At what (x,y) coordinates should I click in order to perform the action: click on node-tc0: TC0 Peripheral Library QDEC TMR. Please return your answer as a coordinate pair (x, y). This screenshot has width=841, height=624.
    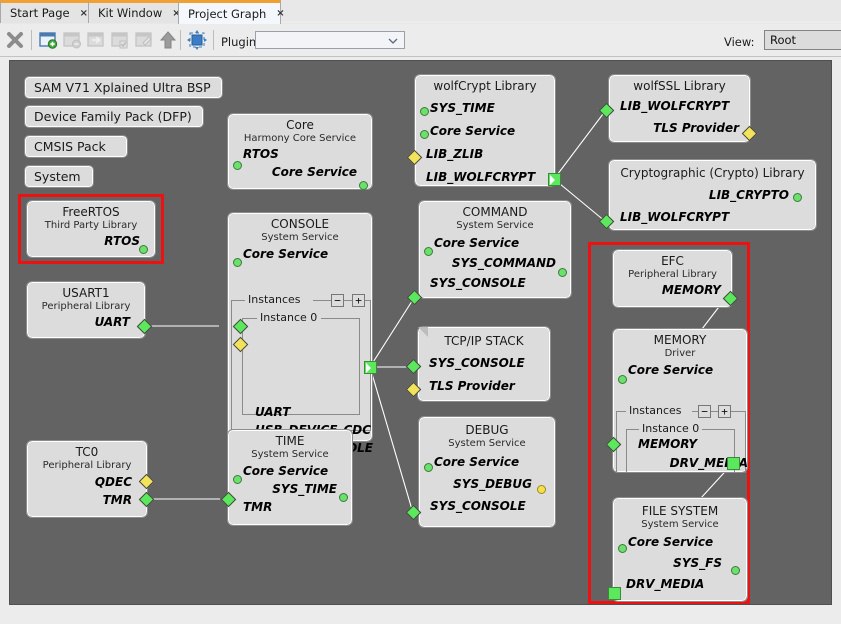
    Looking at the image, I should click on (87, 479).